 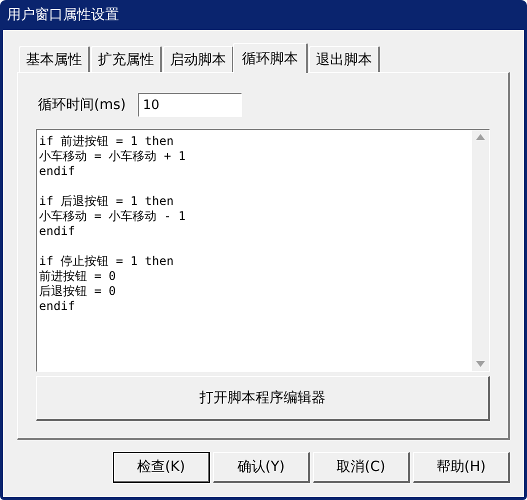 I want to click on tab: 启动脚本, so click(x=198, y=59).